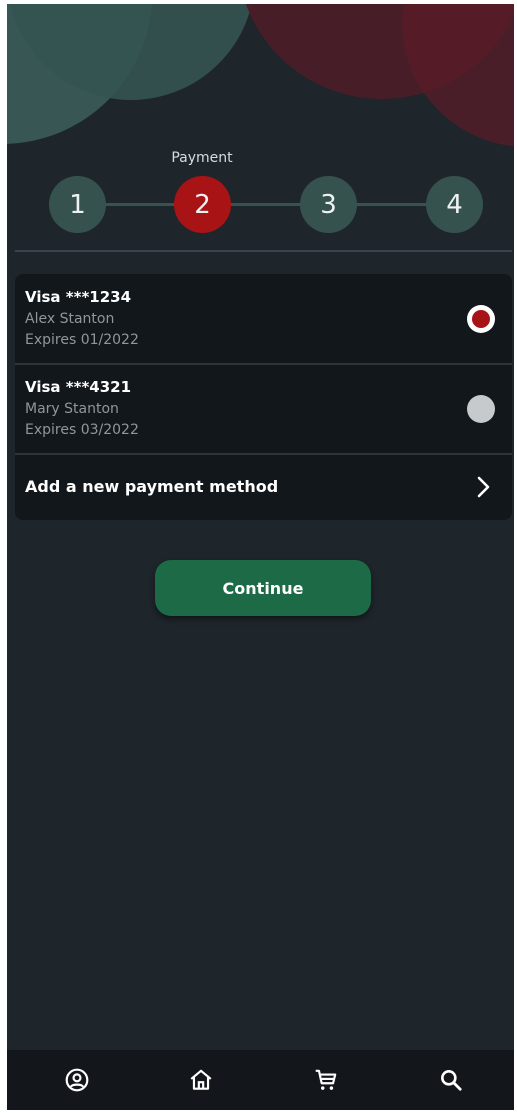 The width and height of the screenshot is (517, 1113). I want to click on card-expiry: Expires 01/2022, so click(82, 340).